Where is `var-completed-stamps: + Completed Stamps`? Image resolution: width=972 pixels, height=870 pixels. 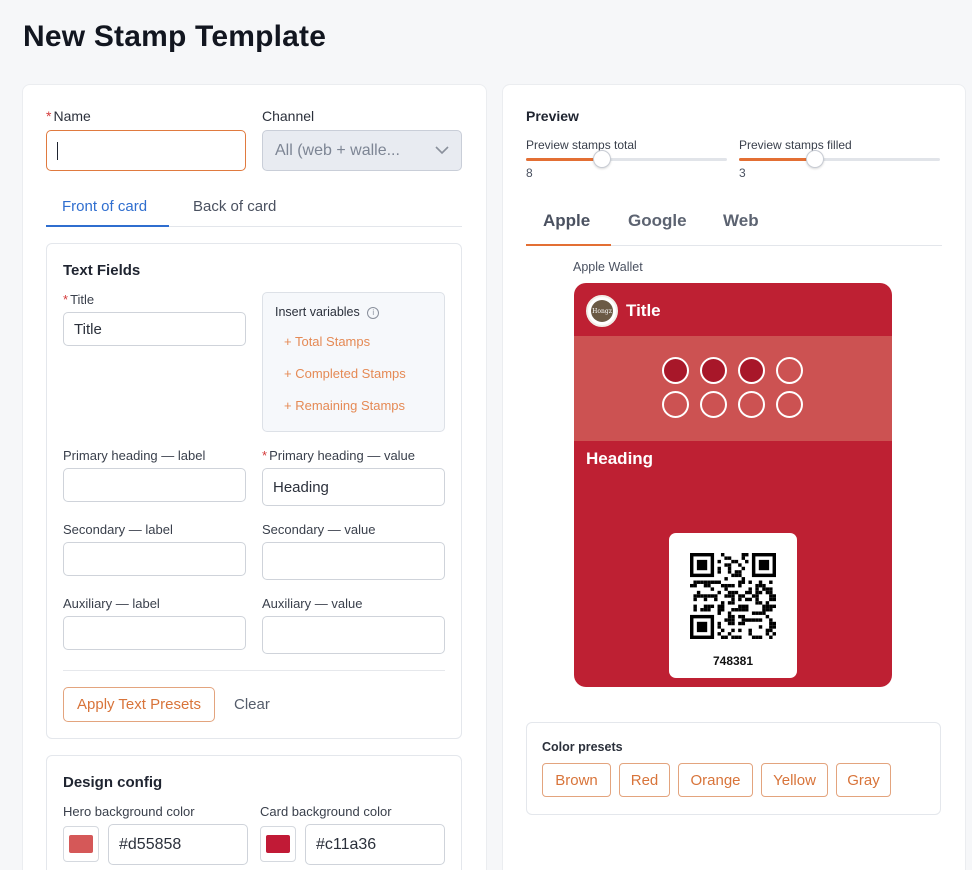
var-completed-stamps: + Completed Stamps is located at coordinates (345, 373).